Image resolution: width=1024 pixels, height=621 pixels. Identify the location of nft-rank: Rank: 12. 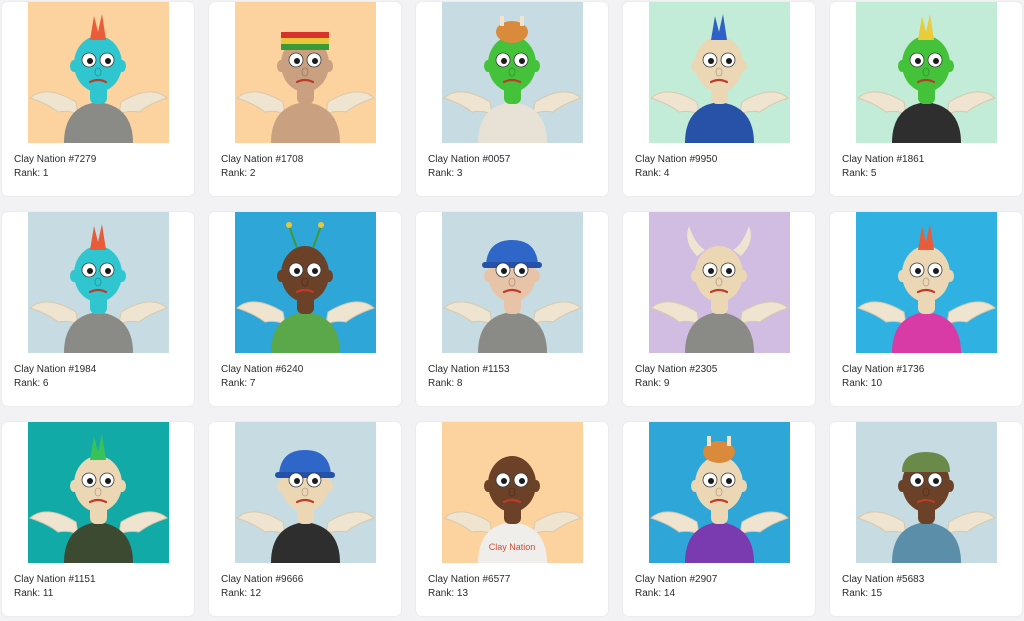
(241, 593).